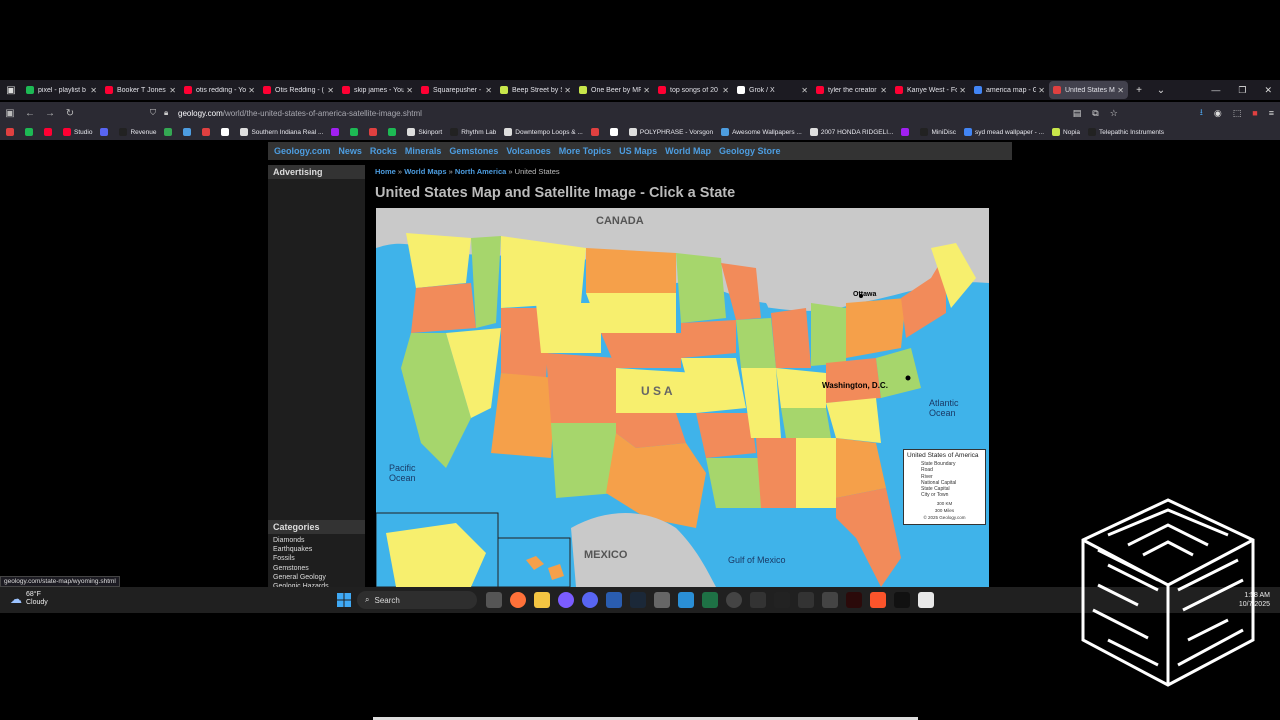 The image size is (1280, 720). I want to click on tab-overview-icon: ▣, so click(11, 90).